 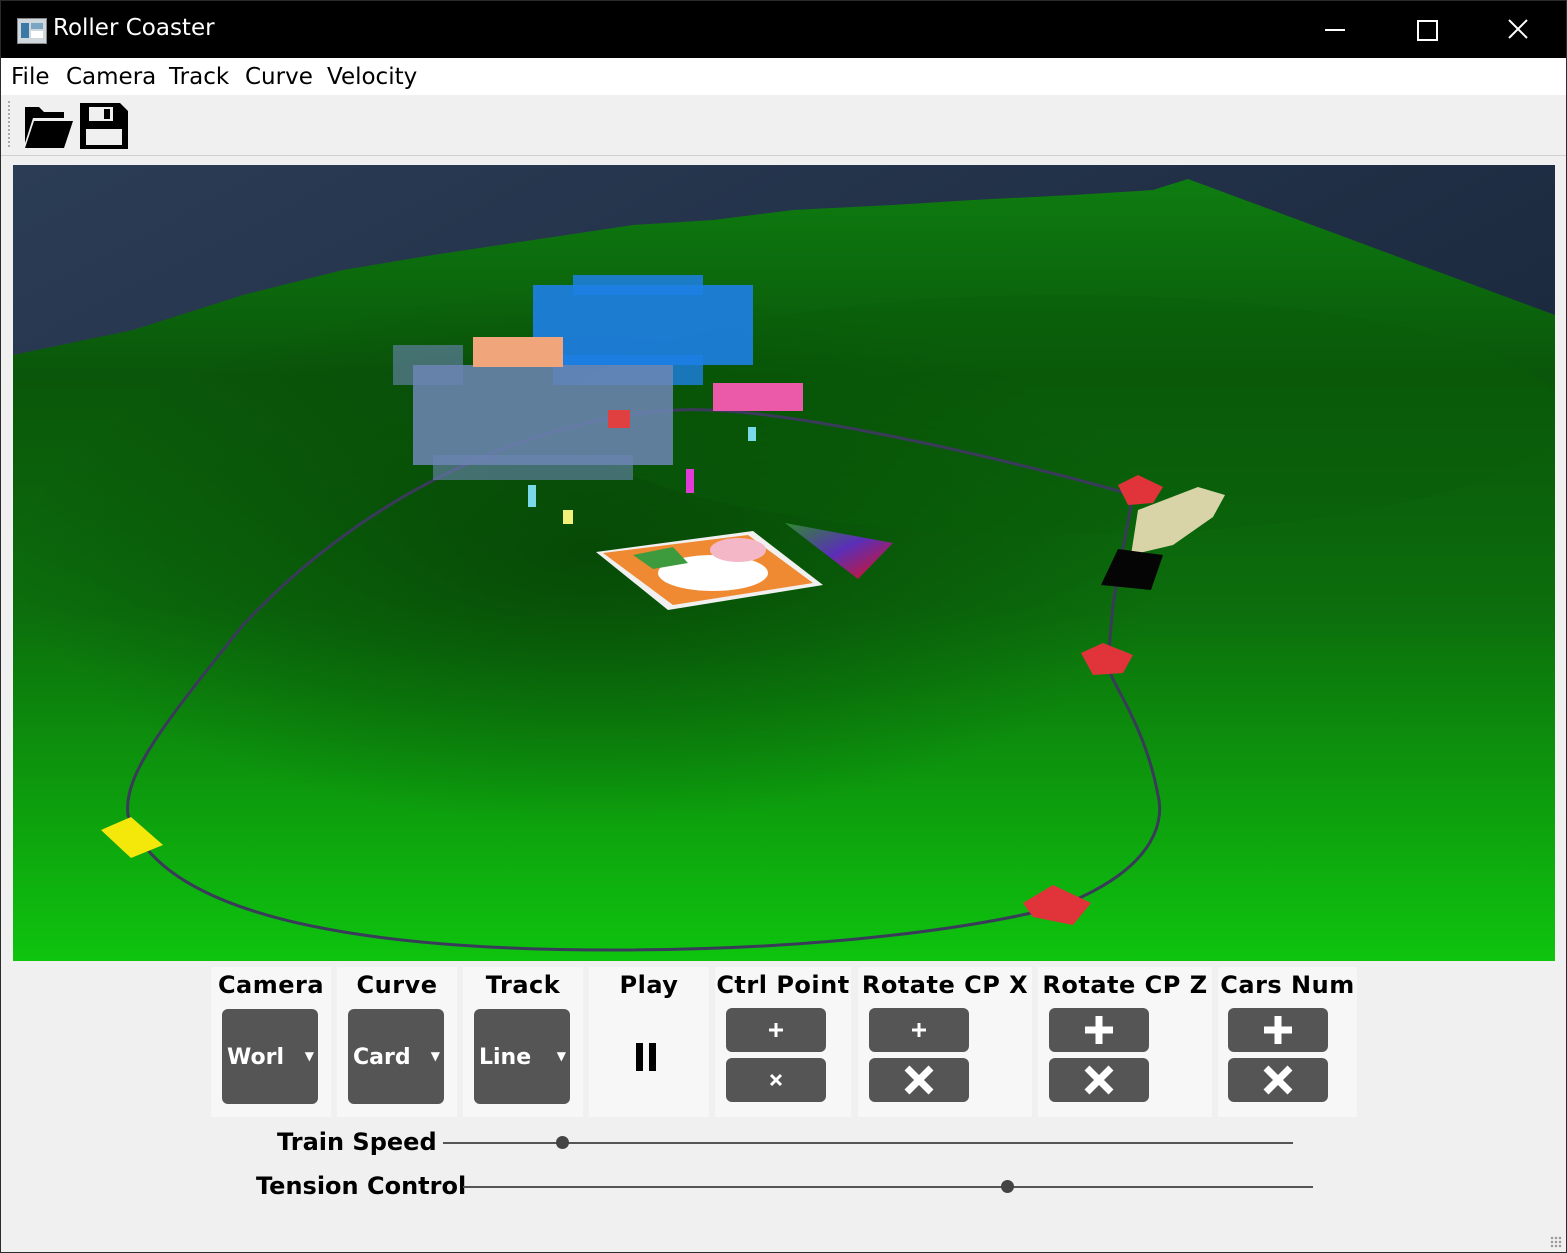 I want to click on tension-control-slider-handle, so click(x=1007, y=1186).